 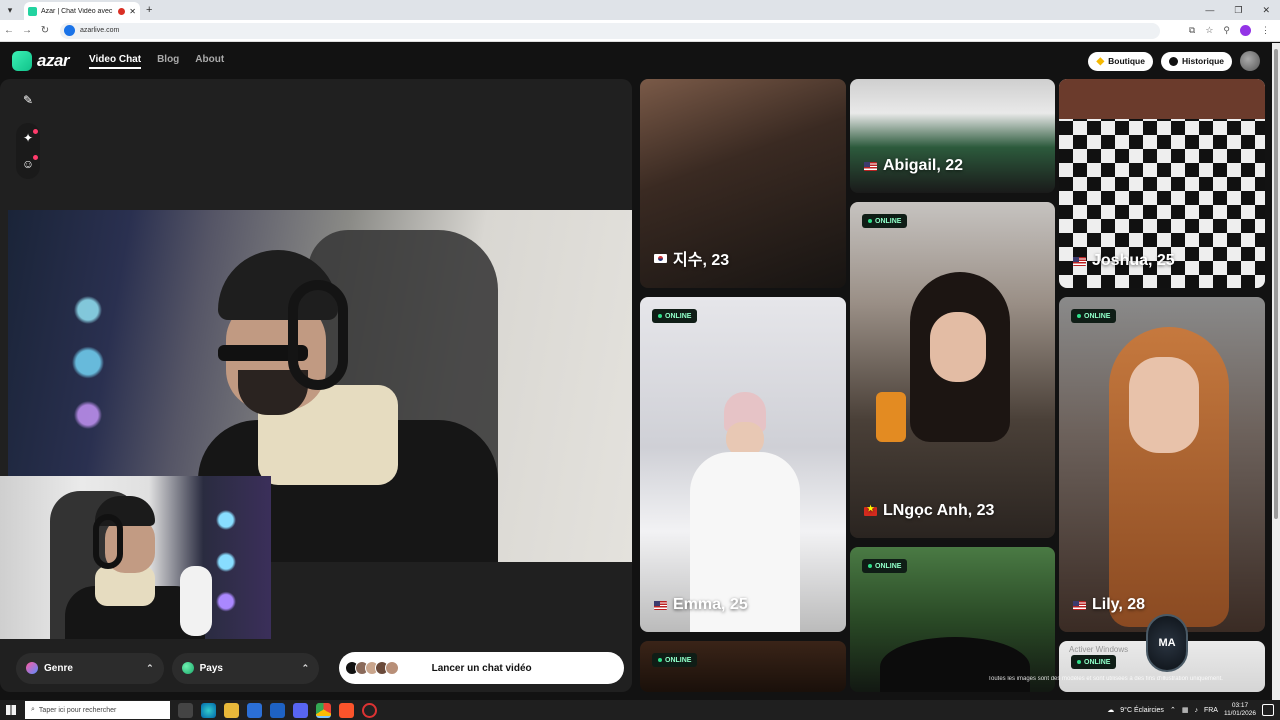 I want to click on restore-button: ❐, so click(x=1238, y=10).